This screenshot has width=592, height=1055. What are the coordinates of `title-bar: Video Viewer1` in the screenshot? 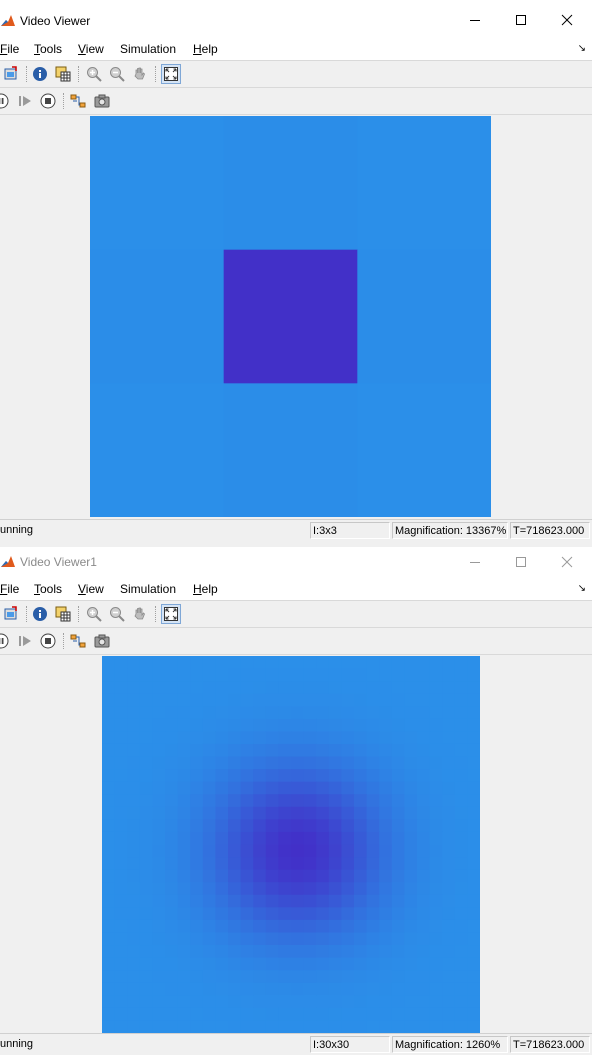 It's located at (296, 563).